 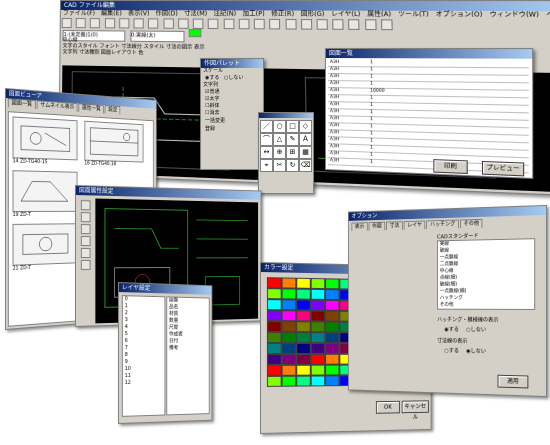 What do you see at coordinates (387, 407) in the screenshot?
I see `color-ok-button: OK` at bounding box center [387, 407].